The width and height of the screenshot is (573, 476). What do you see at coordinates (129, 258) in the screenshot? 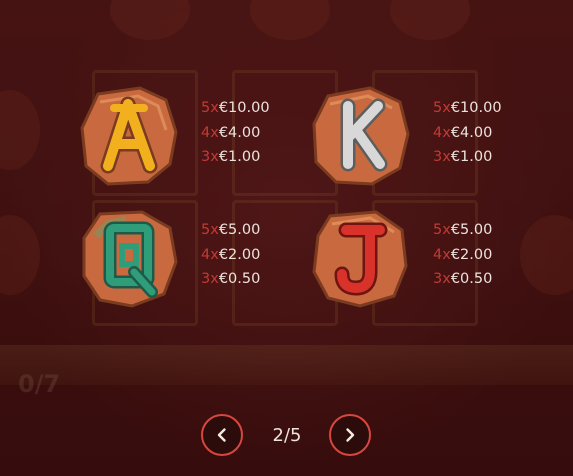
I see `letter-q-stone-icon` at bounding box center [129, 258].